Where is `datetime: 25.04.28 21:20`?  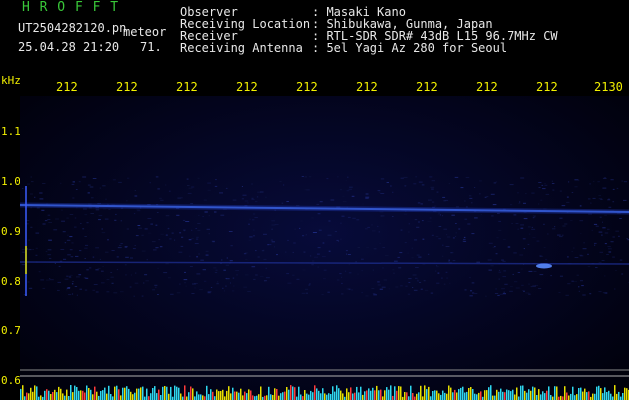
datetime: 25.04.28 21:20 is located at coordinates (69, 47).